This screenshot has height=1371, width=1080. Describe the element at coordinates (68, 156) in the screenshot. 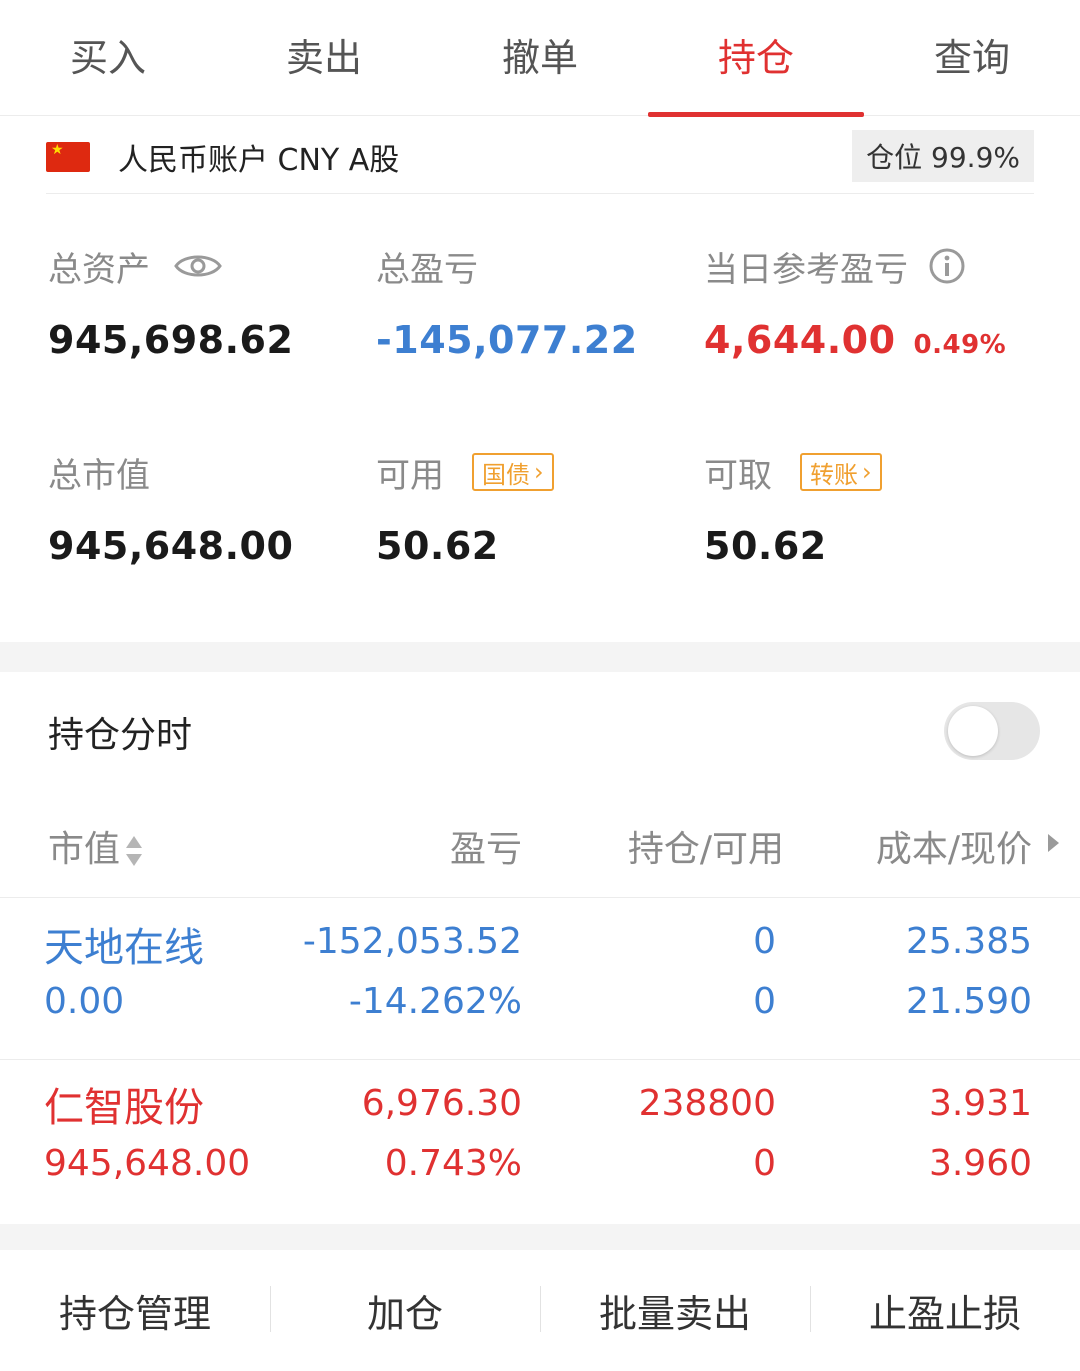

I see `china-flag-icon` at that location.